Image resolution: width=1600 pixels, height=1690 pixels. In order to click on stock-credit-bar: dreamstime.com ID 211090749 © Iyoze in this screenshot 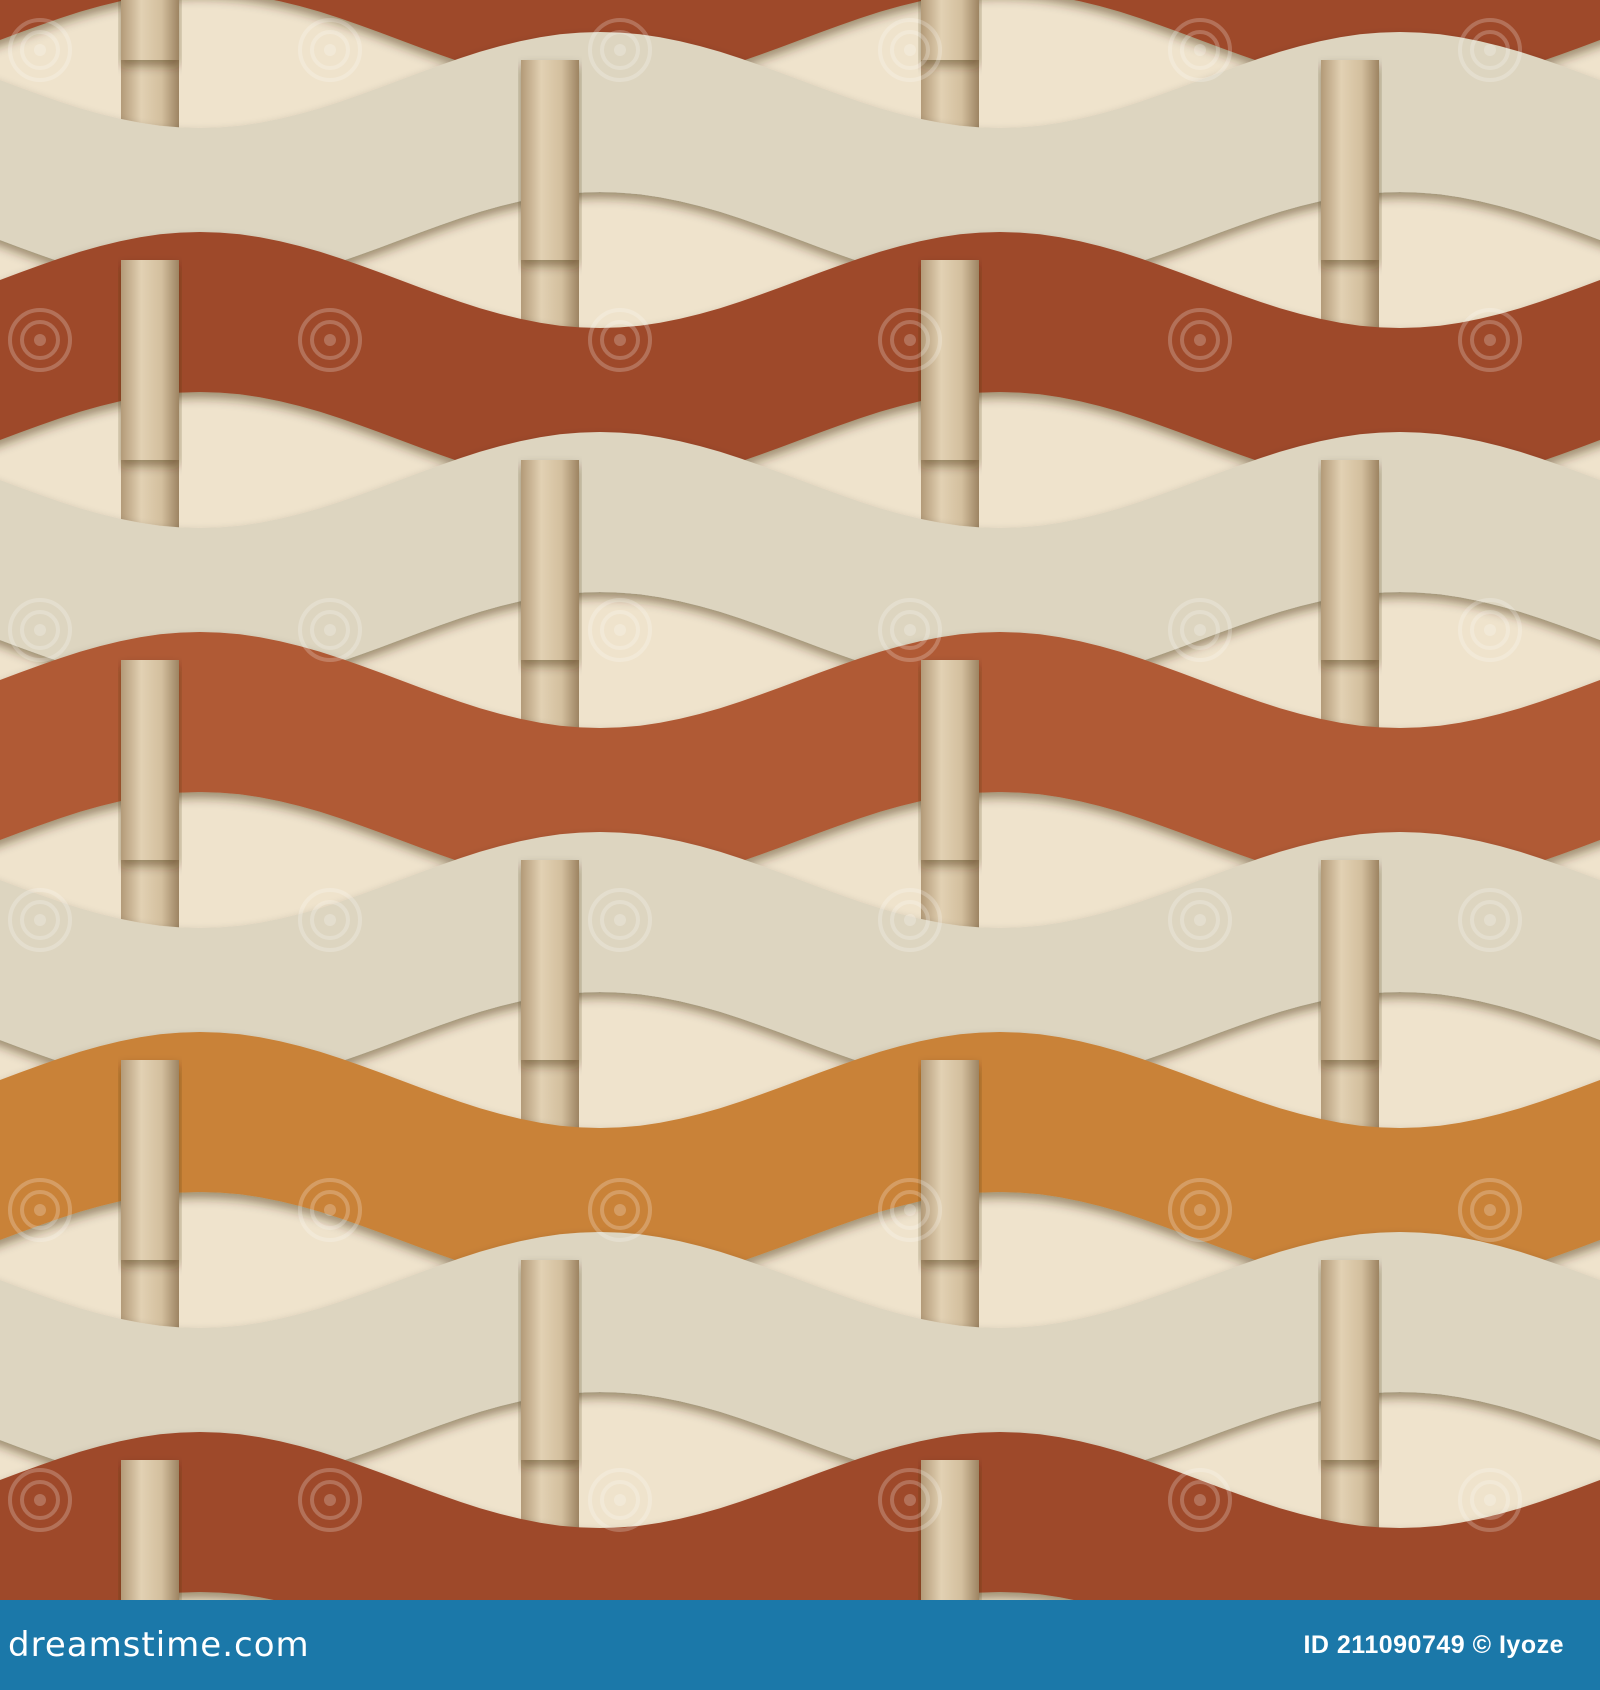, I will do `click(800, 1645)`.